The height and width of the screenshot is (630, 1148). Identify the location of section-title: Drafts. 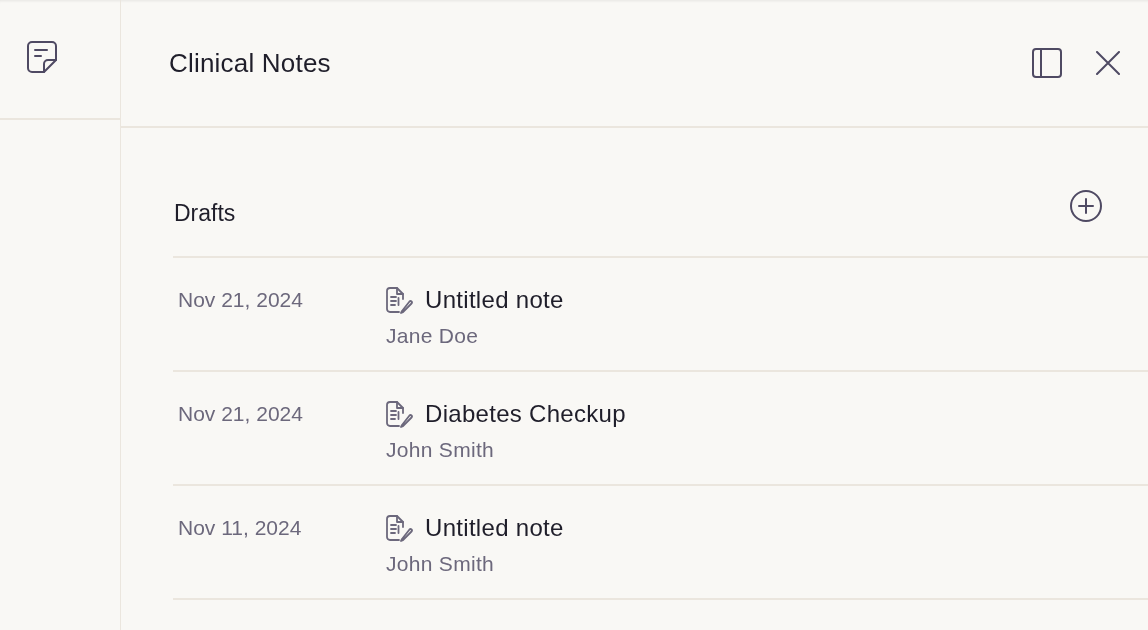
(205, 213).